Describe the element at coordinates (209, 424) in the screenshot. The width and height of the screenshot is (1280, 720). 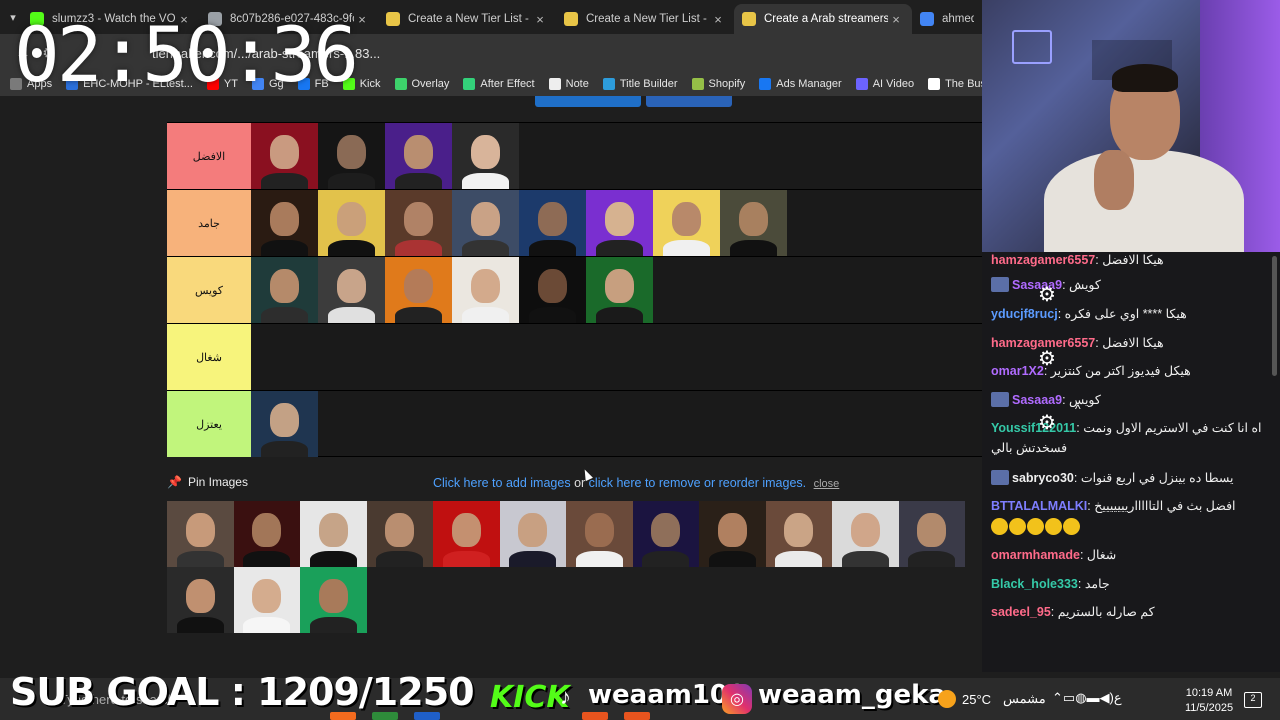
I see `tier-label: يعتزل` at that location.